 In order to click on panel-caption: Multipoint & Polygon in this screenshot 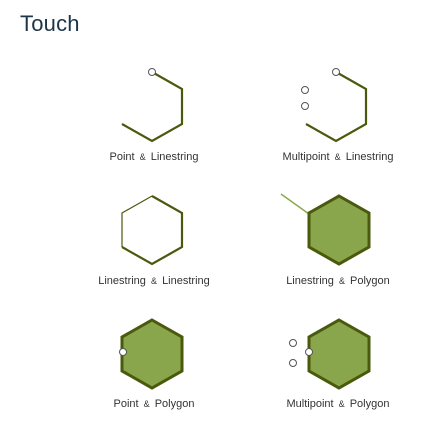, I will do `click(333, 404)`.